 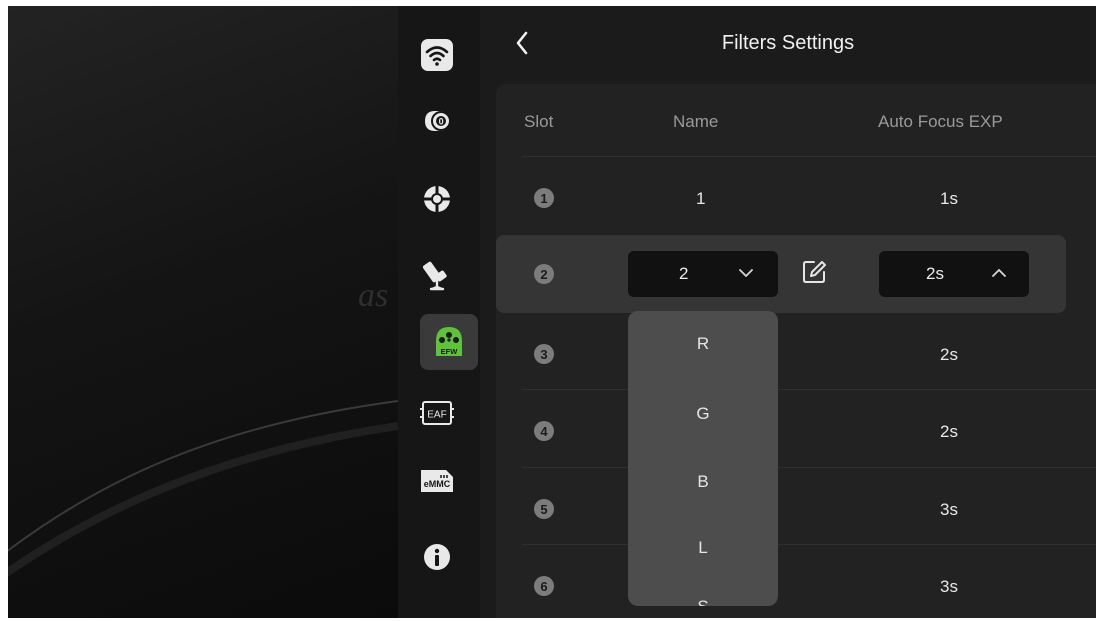 What do you see at coordinates (544, 198) in the screenshot?
I see `slot-number-badge: 1` at bounding box center [544, 198].